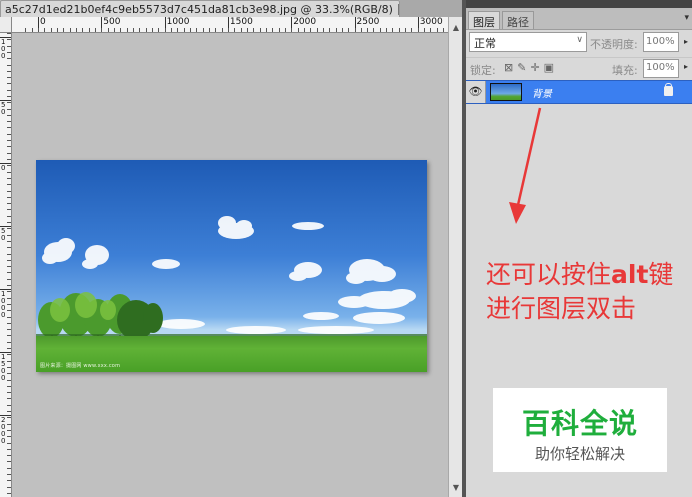  What do you see at coordinates (580, 430) in the screenshot?
I see `baike-logo: 百科全说 助你轻松解决` at bounding box center [580, 430].